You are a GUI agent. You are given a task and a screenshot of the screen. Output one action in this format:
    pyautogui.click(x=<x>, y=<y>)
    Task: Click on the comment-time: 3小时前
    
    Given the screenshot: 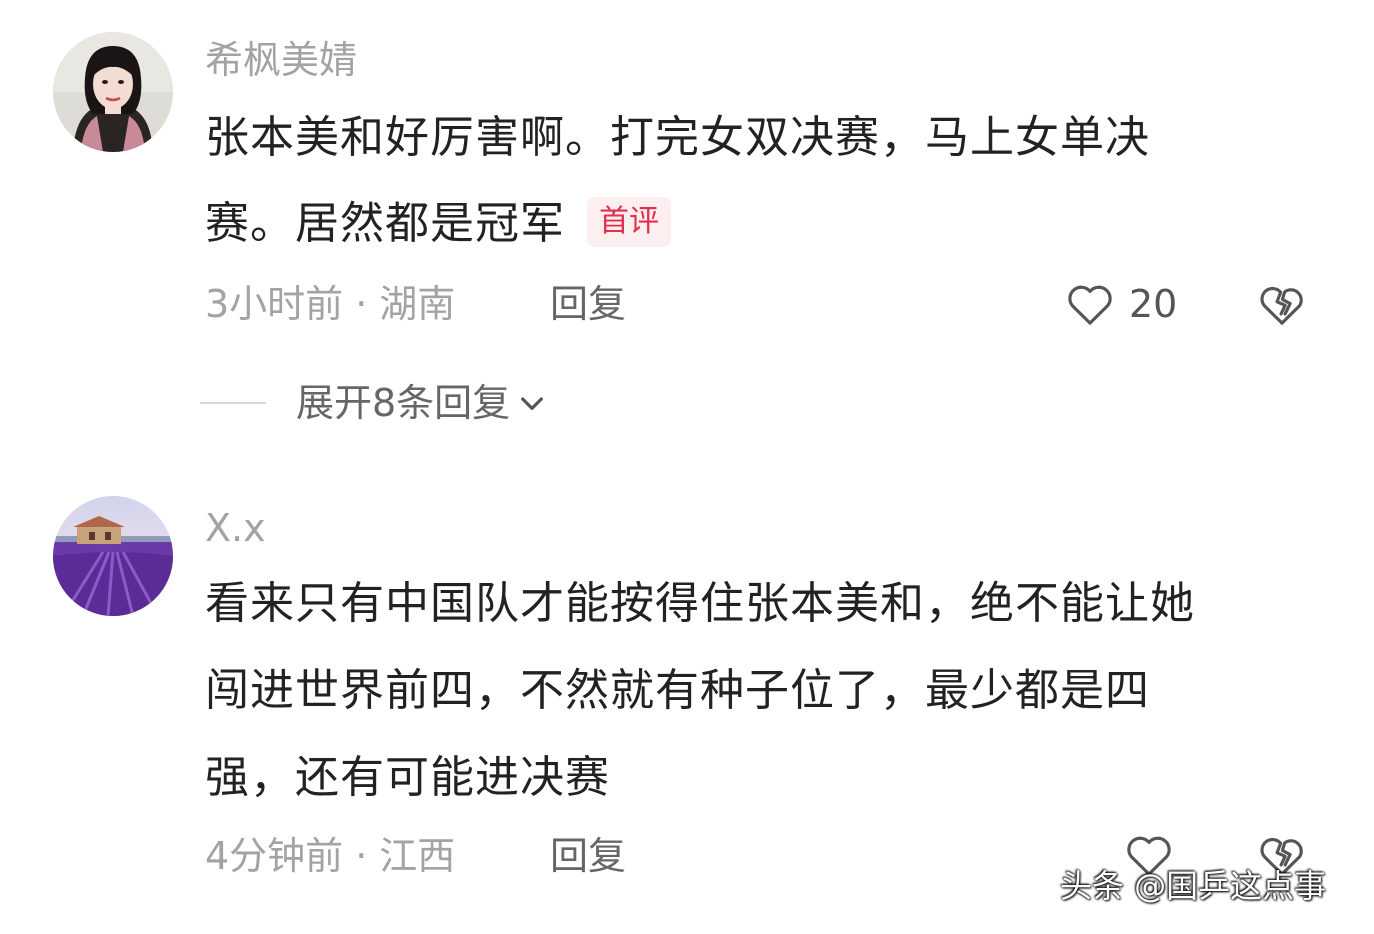 What is the action you would take?
    pyautogui.click(x=274, y=304)
    